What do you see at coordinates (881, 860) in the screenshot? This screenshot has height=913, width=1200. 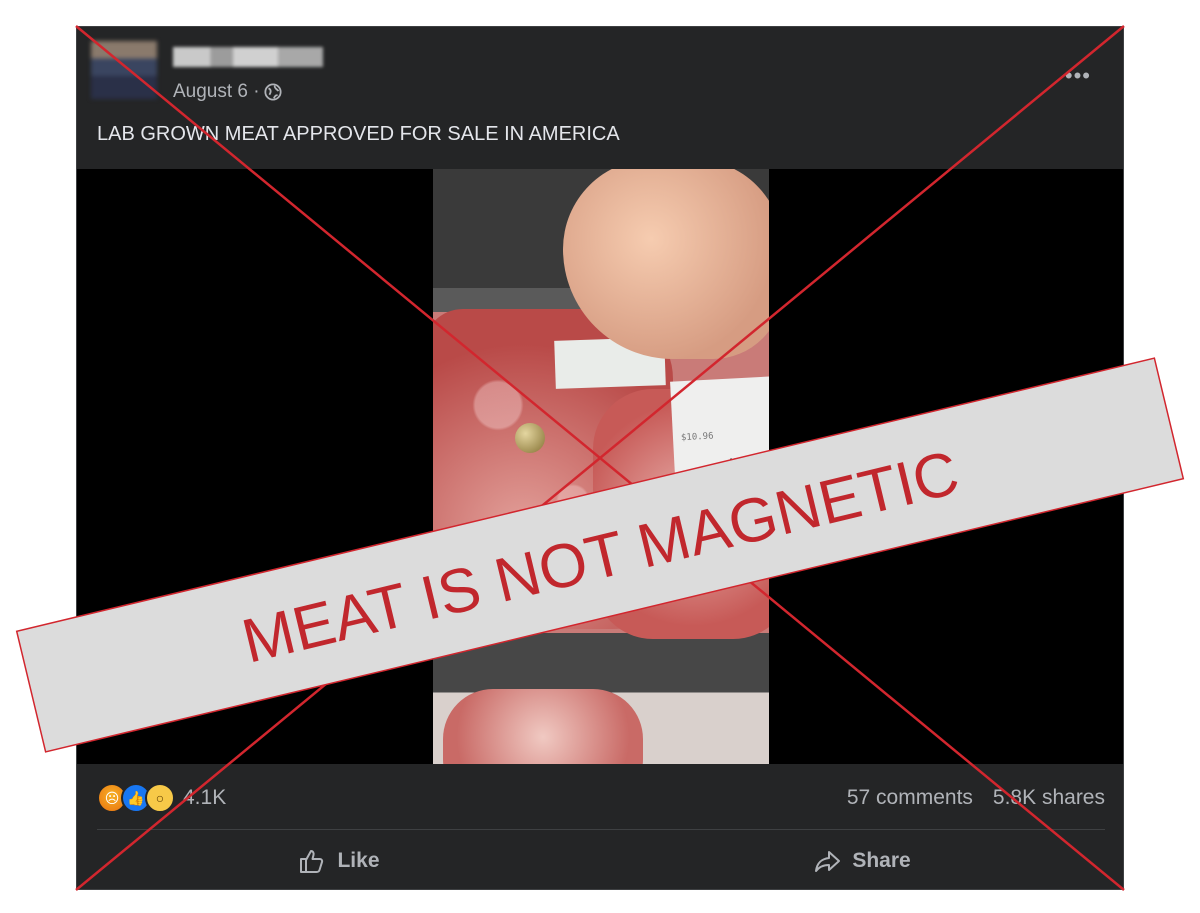 I see `share-label: Share` at bounding box center [881, 860].